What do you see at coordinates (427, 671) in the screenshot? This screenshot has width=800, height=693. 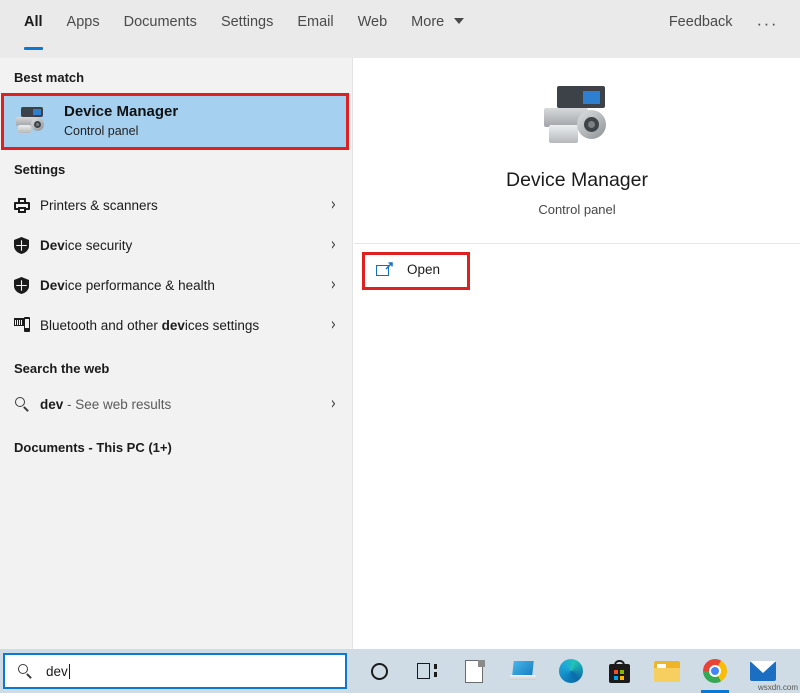 I see `task-view-icon` at bounding box center [427, 671].